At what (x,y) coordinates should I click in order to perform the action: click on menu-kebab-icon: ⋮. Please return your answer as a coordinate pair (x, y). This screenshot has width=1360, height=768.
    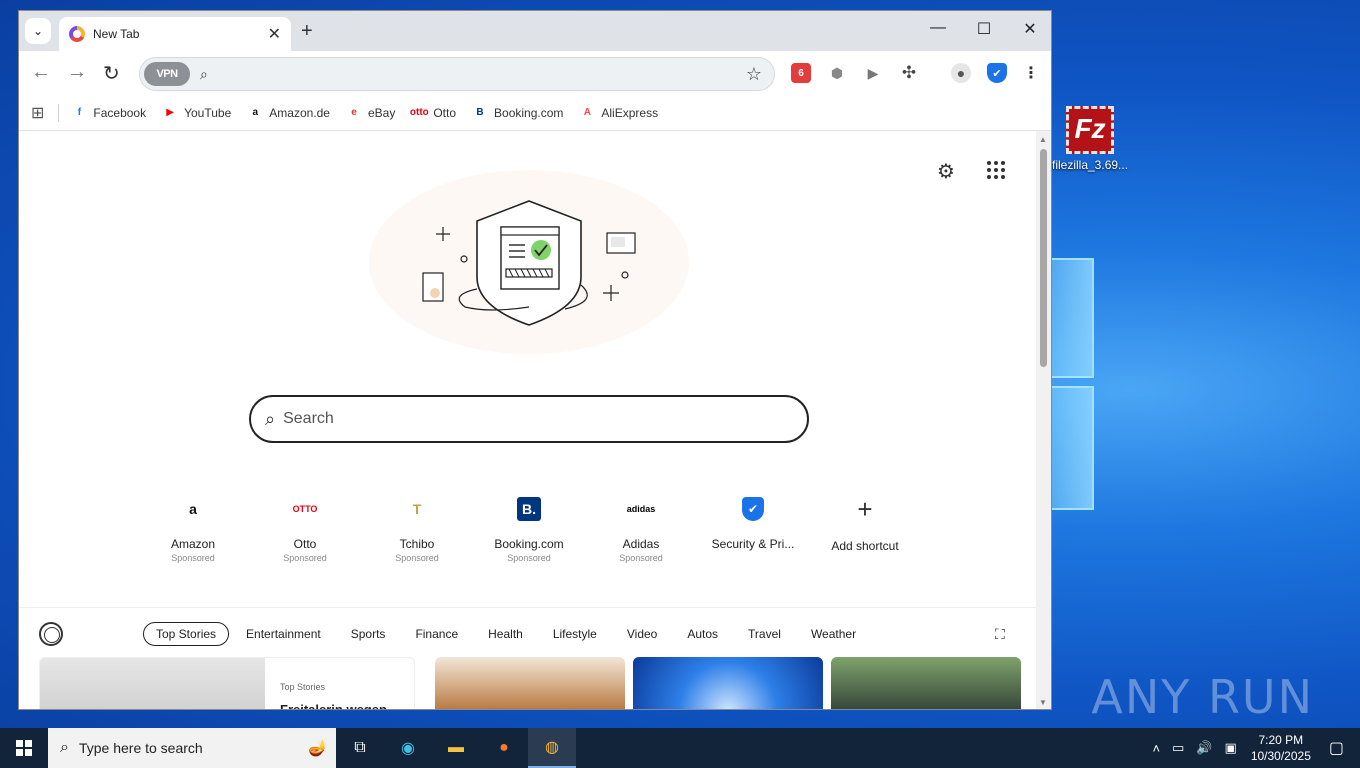
    Looking at the image, I should click on (1031, 73).